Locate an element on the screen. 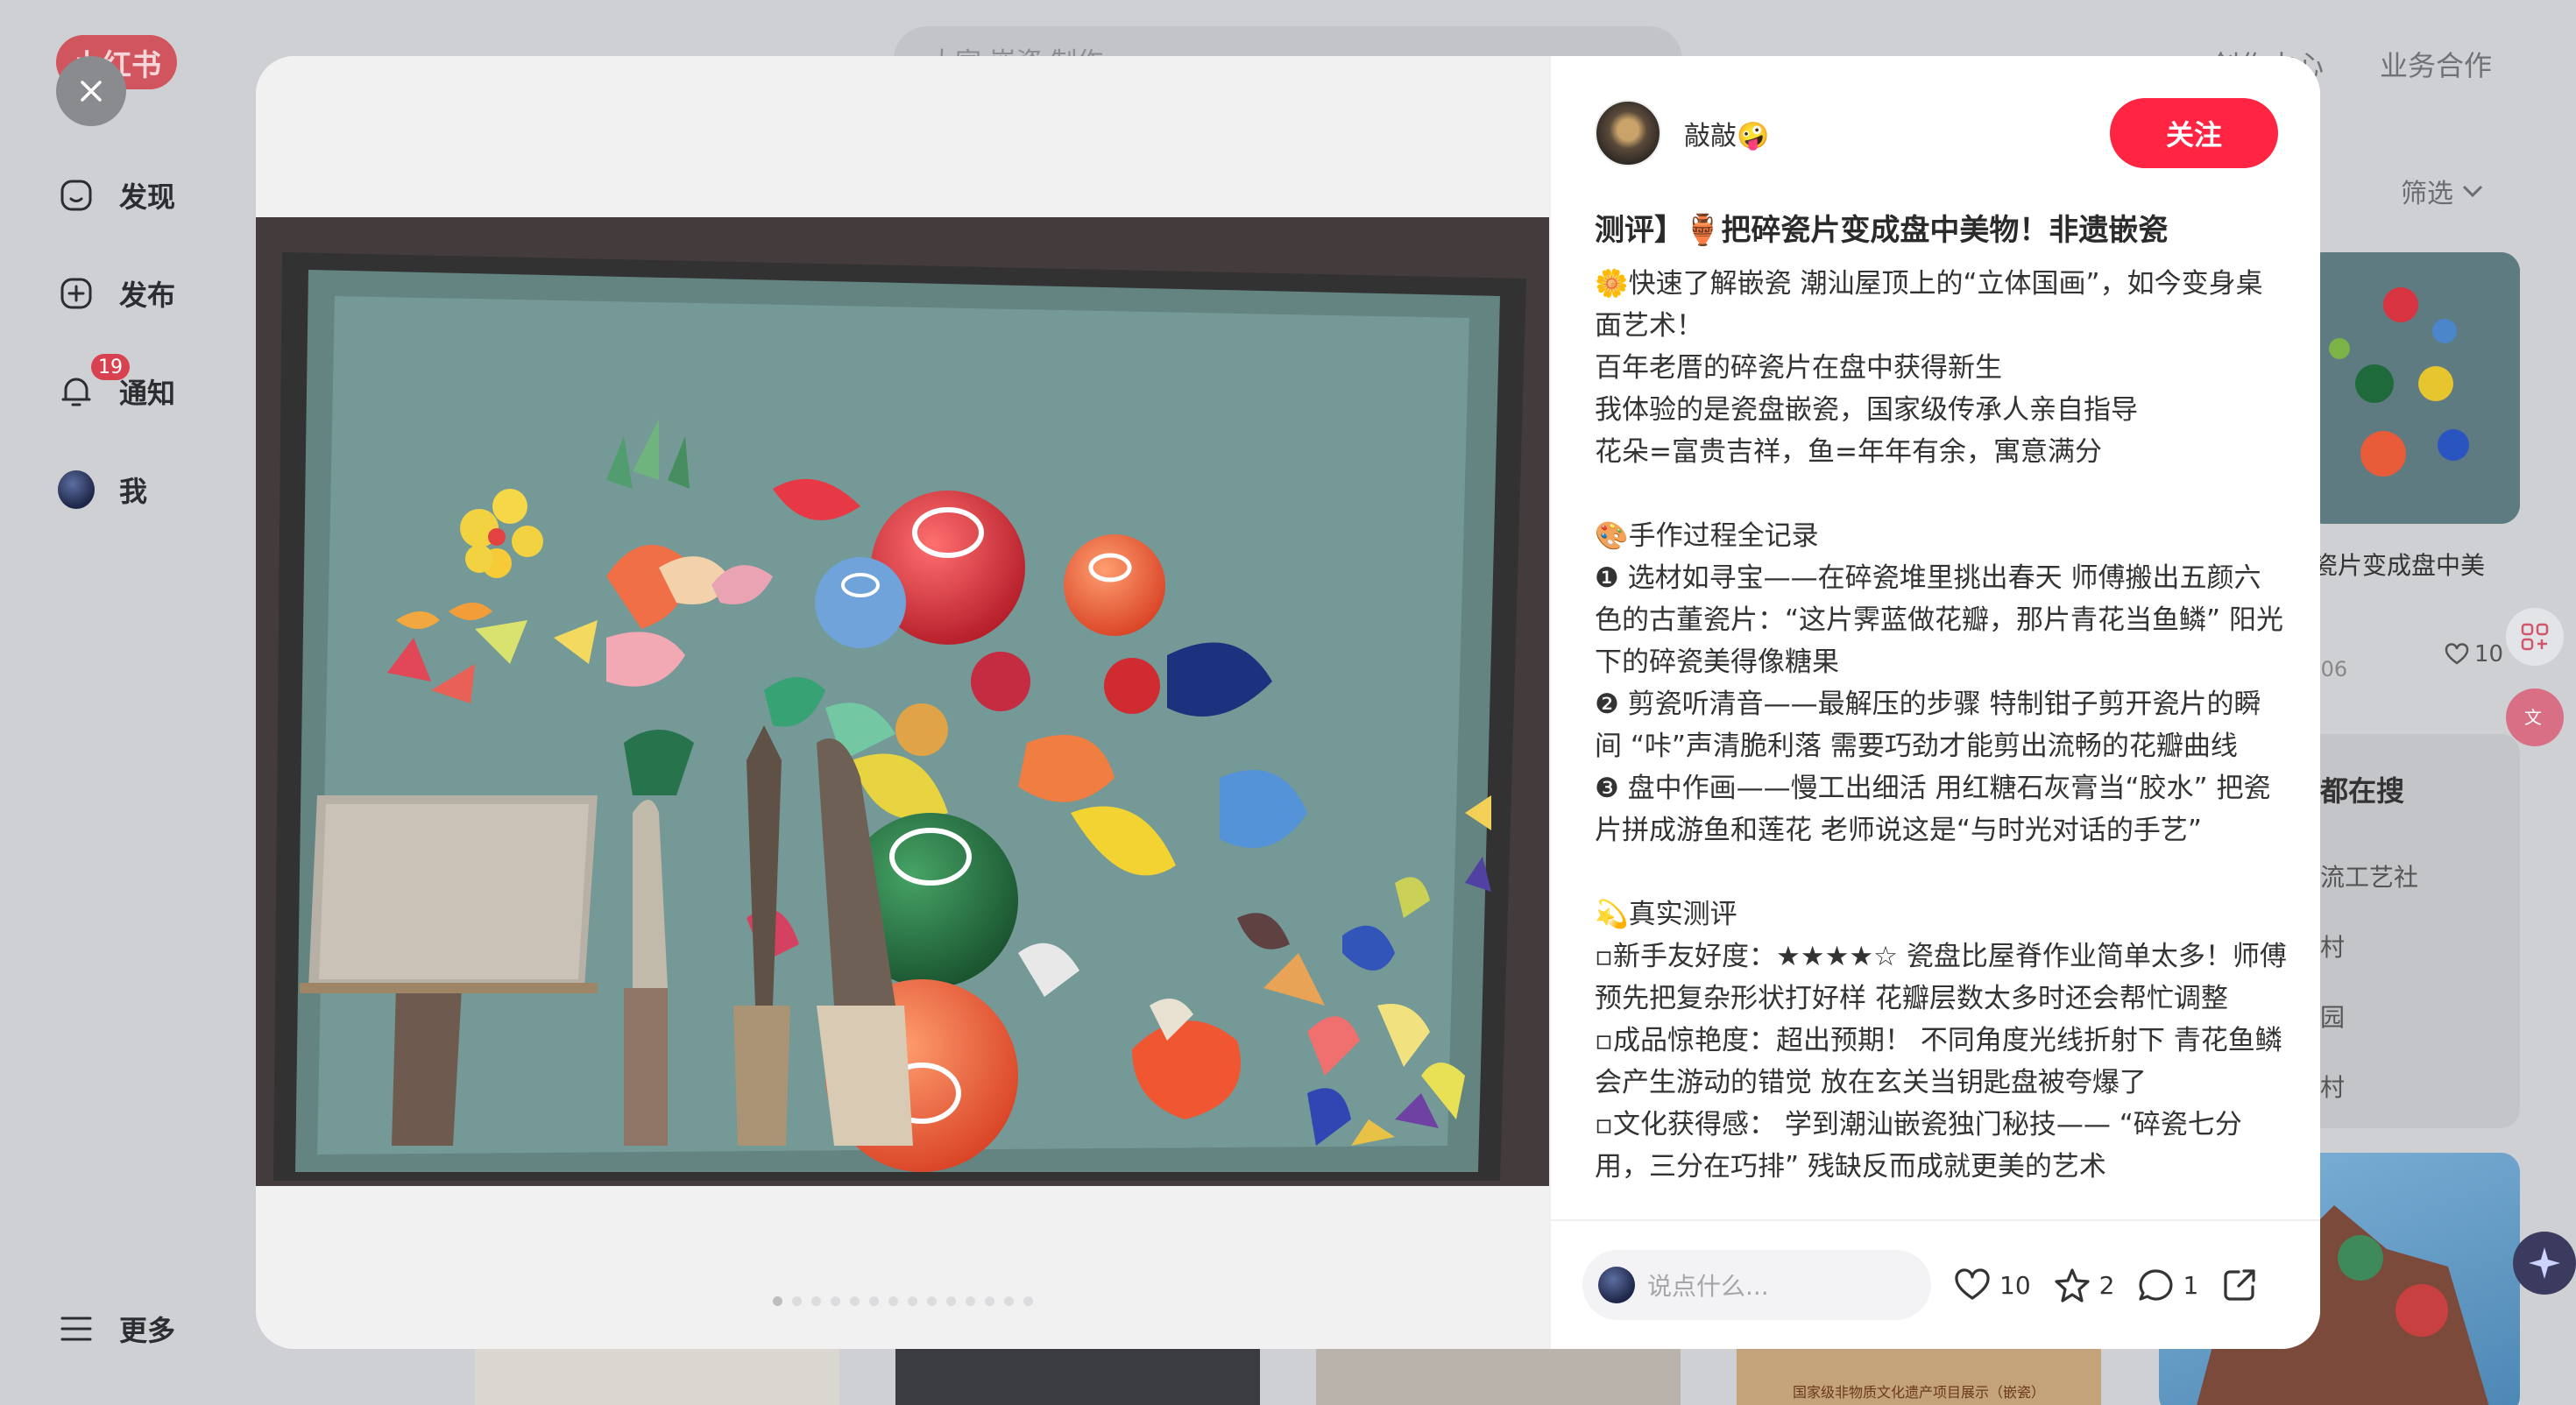 The width and height of the screenshot is (2576, 1405). feed-card-title: 瓷片变成盘中美 is located at coordinates (2399, 564).